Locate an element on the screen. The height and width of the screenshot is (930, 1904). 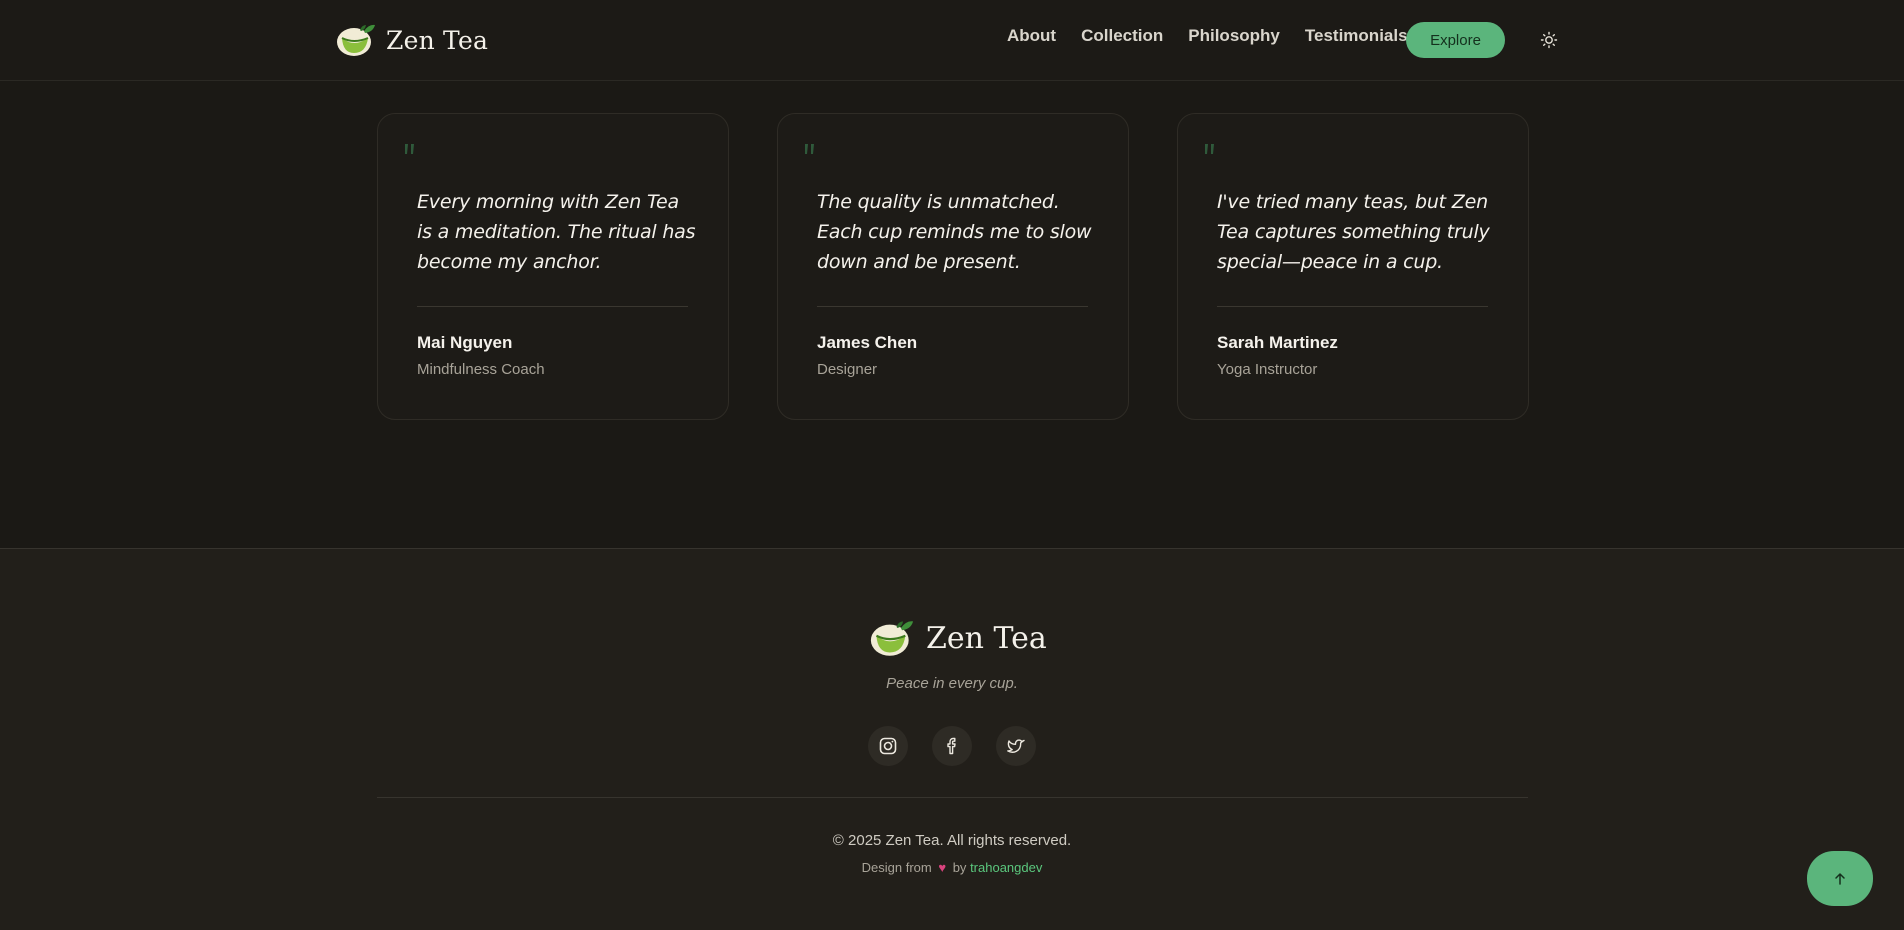
sun-icon is located at coordinates (1549, 40).